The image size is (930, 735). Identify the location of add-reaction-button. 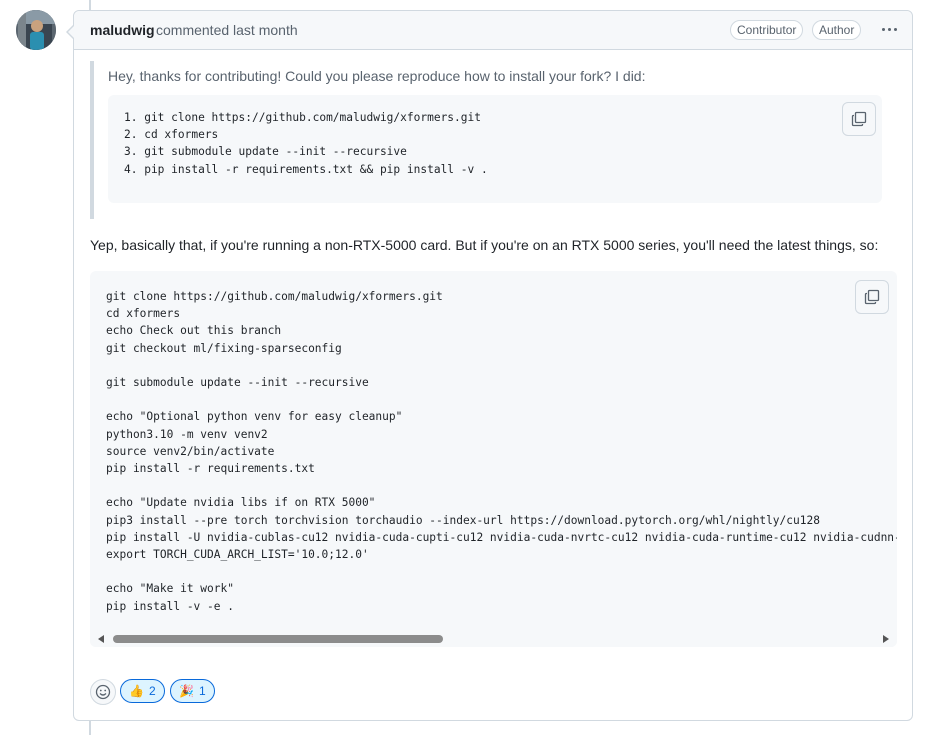
(103, 692).